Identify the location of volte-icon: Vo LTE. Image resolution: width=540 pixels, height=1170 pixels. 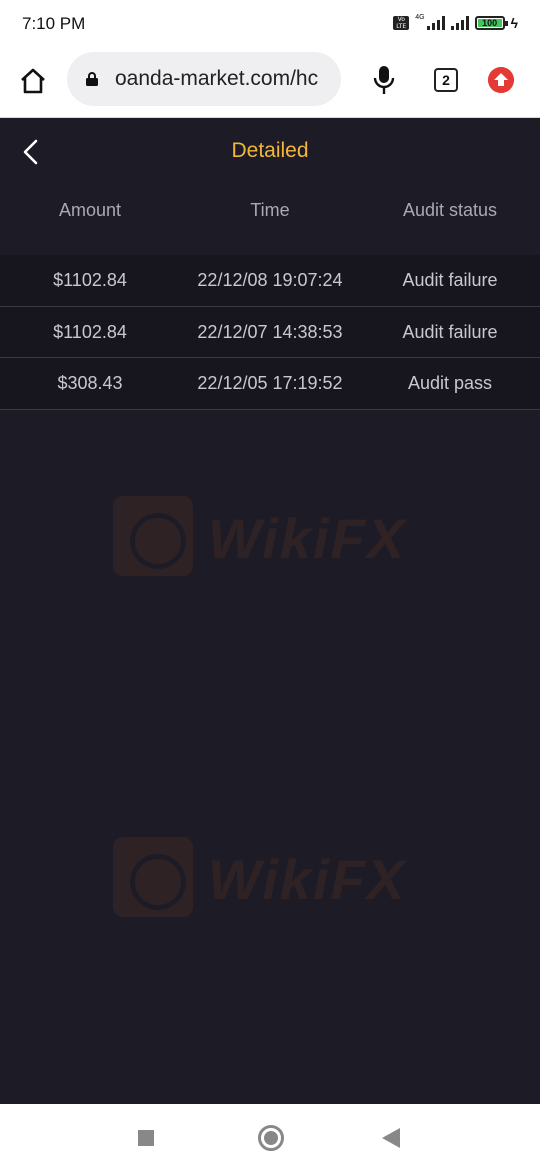
(401, 23).